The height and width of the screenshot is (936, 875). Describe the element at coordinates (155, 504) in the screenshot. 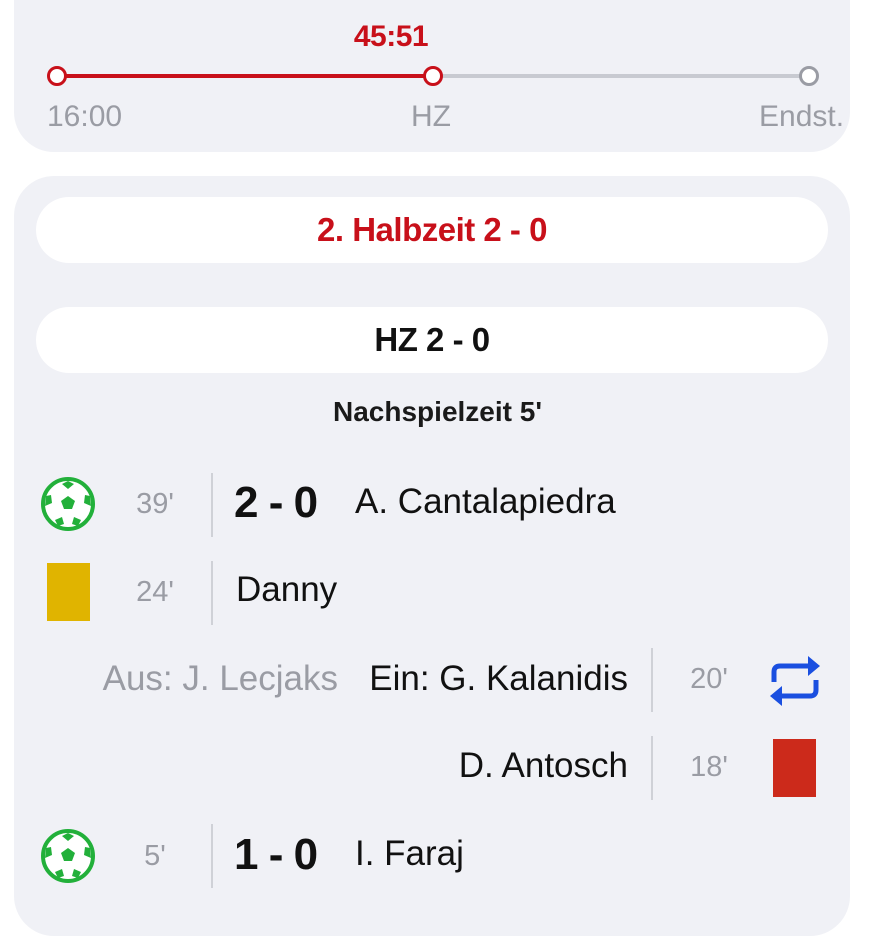

I see `event-minute: 39'` at that location.